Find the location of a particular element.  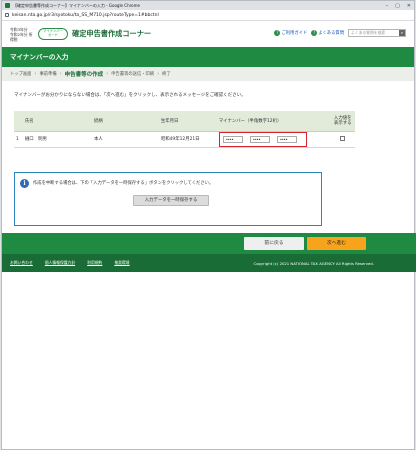

guide-icon: ? is located at coordinates (277, 33).